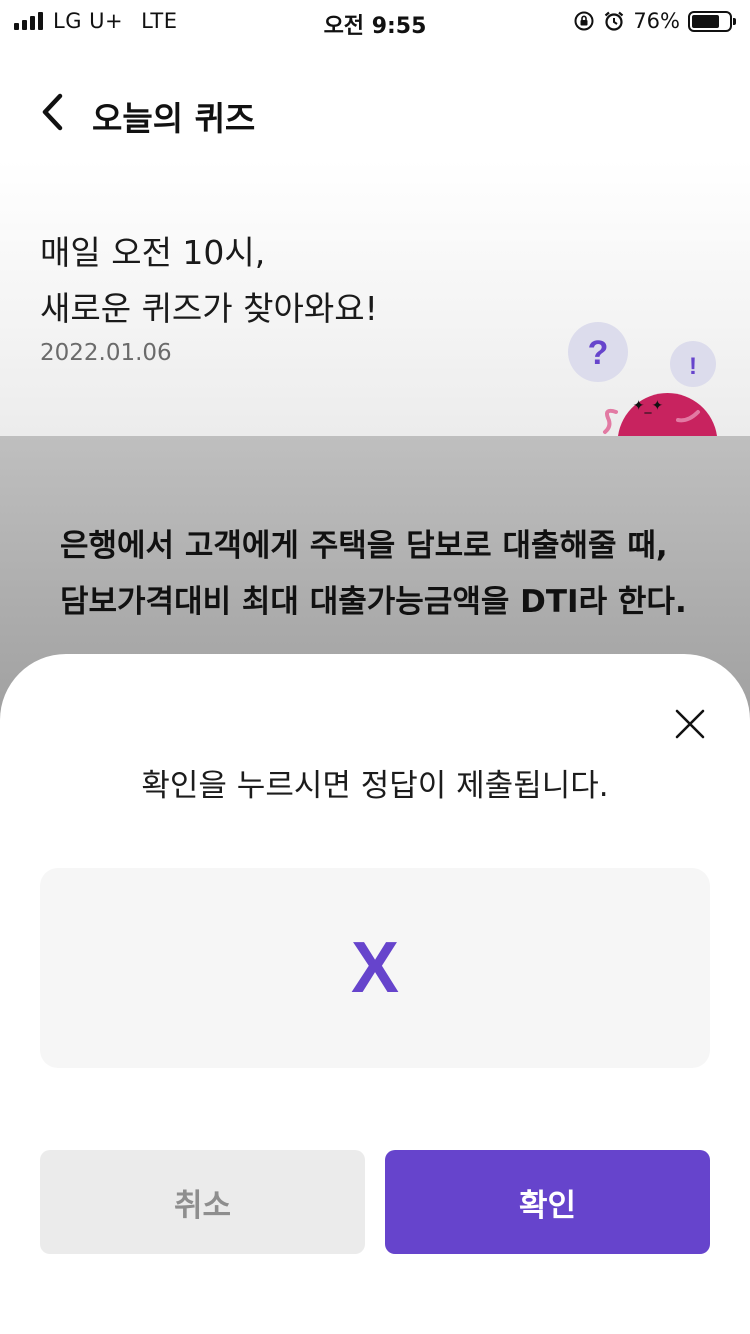  Describe the element at coordinates (706, 21) in the screenshot. I see `battery-fill` at that location.